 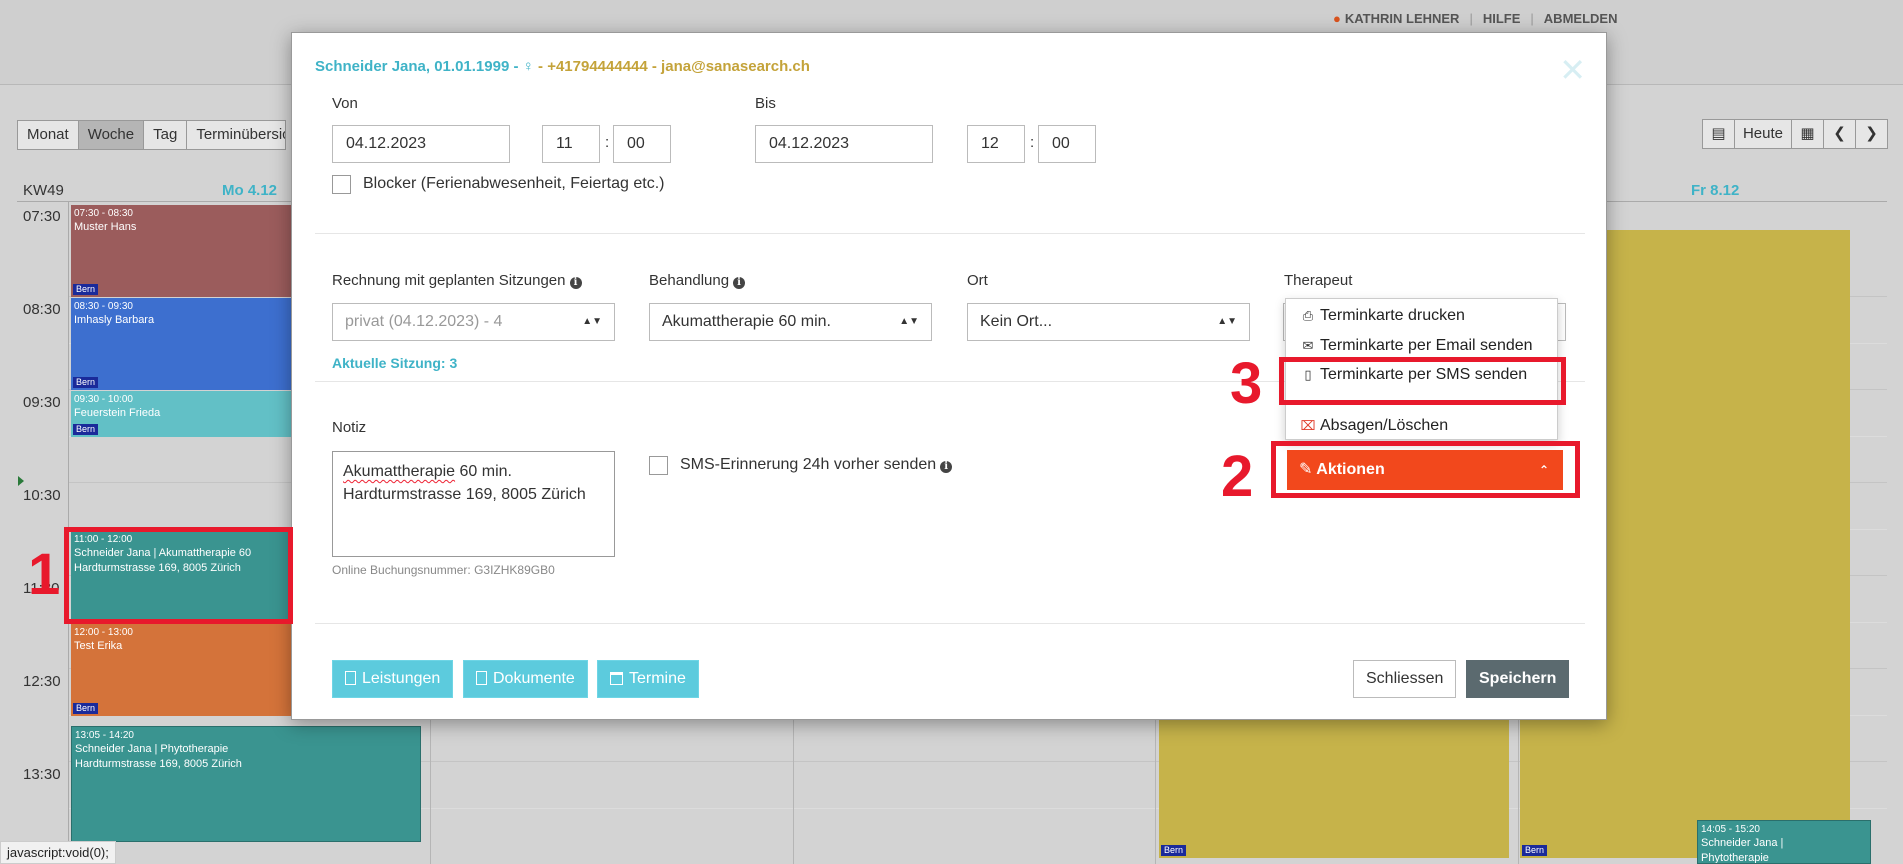 I want to click on print-icon: ⎙, so click(x=1308, y=315).